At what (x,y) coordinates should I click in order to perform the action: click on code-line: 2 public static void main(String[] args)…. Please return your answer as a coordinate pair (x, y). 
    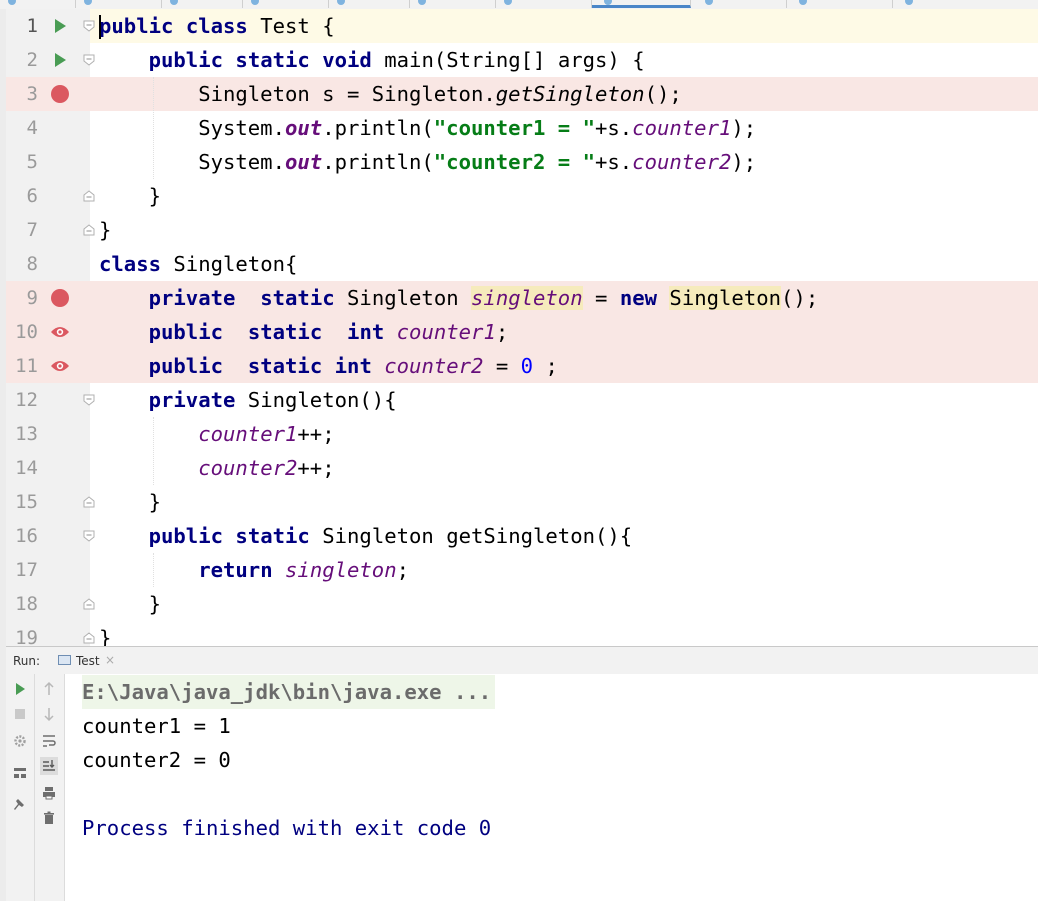
    Looking at the image, I should click on (522, 60).